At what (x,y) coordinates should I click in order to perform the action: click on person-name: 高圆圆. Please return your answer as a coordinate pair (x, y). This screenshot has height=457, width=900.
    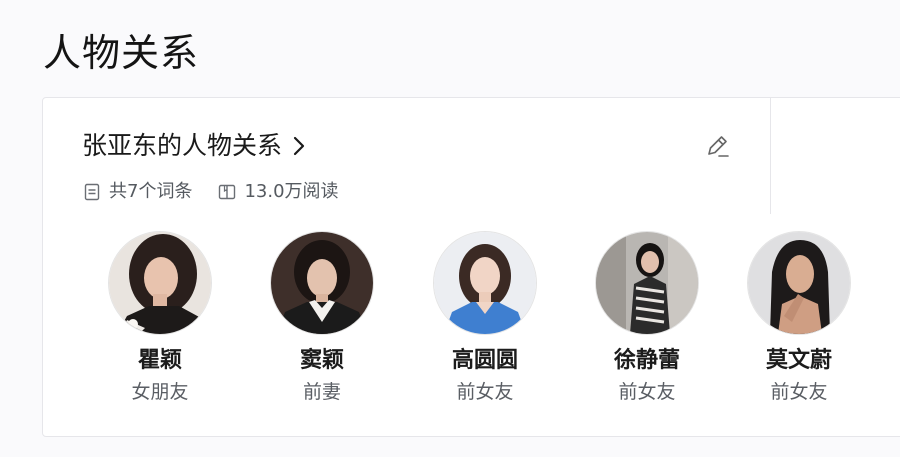
    Looking at the image, I should click on (484, 360).